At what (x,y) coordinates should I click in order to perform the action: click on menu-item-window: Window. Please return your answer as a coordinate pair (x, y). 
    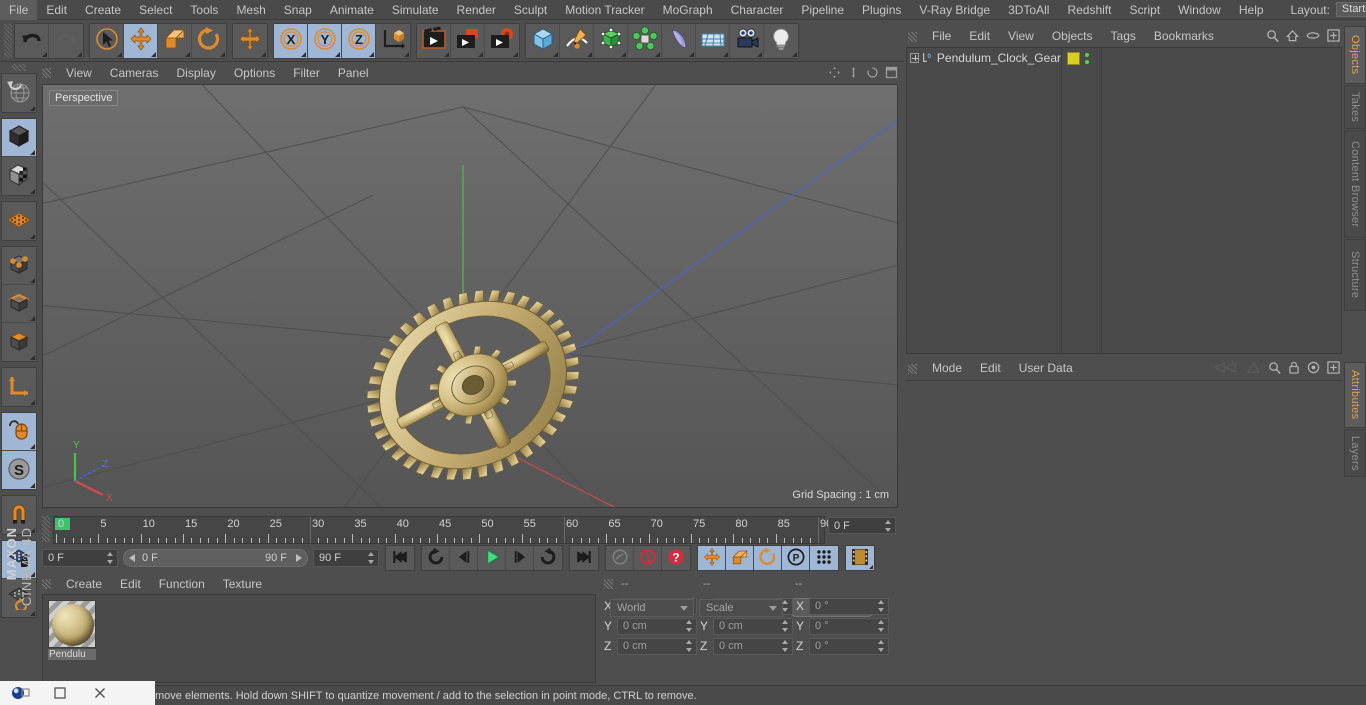
    Looking at the image, I should click on (1199, 10).